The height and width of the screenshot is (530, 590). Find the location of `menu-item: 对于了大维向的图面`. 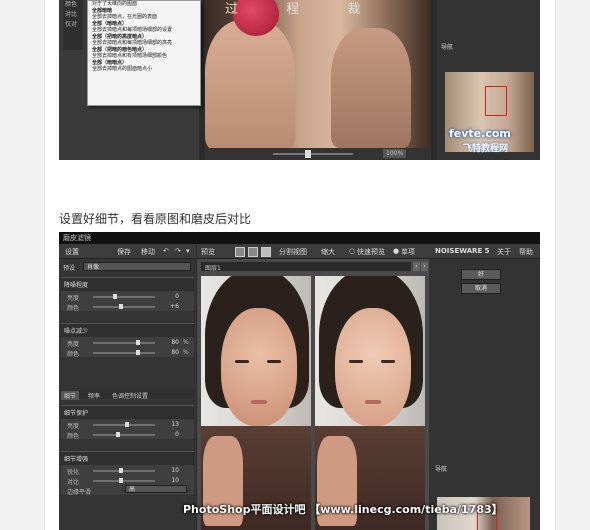

menu-item: 对于了大维向的图面 is located at coordinates (144, 4).